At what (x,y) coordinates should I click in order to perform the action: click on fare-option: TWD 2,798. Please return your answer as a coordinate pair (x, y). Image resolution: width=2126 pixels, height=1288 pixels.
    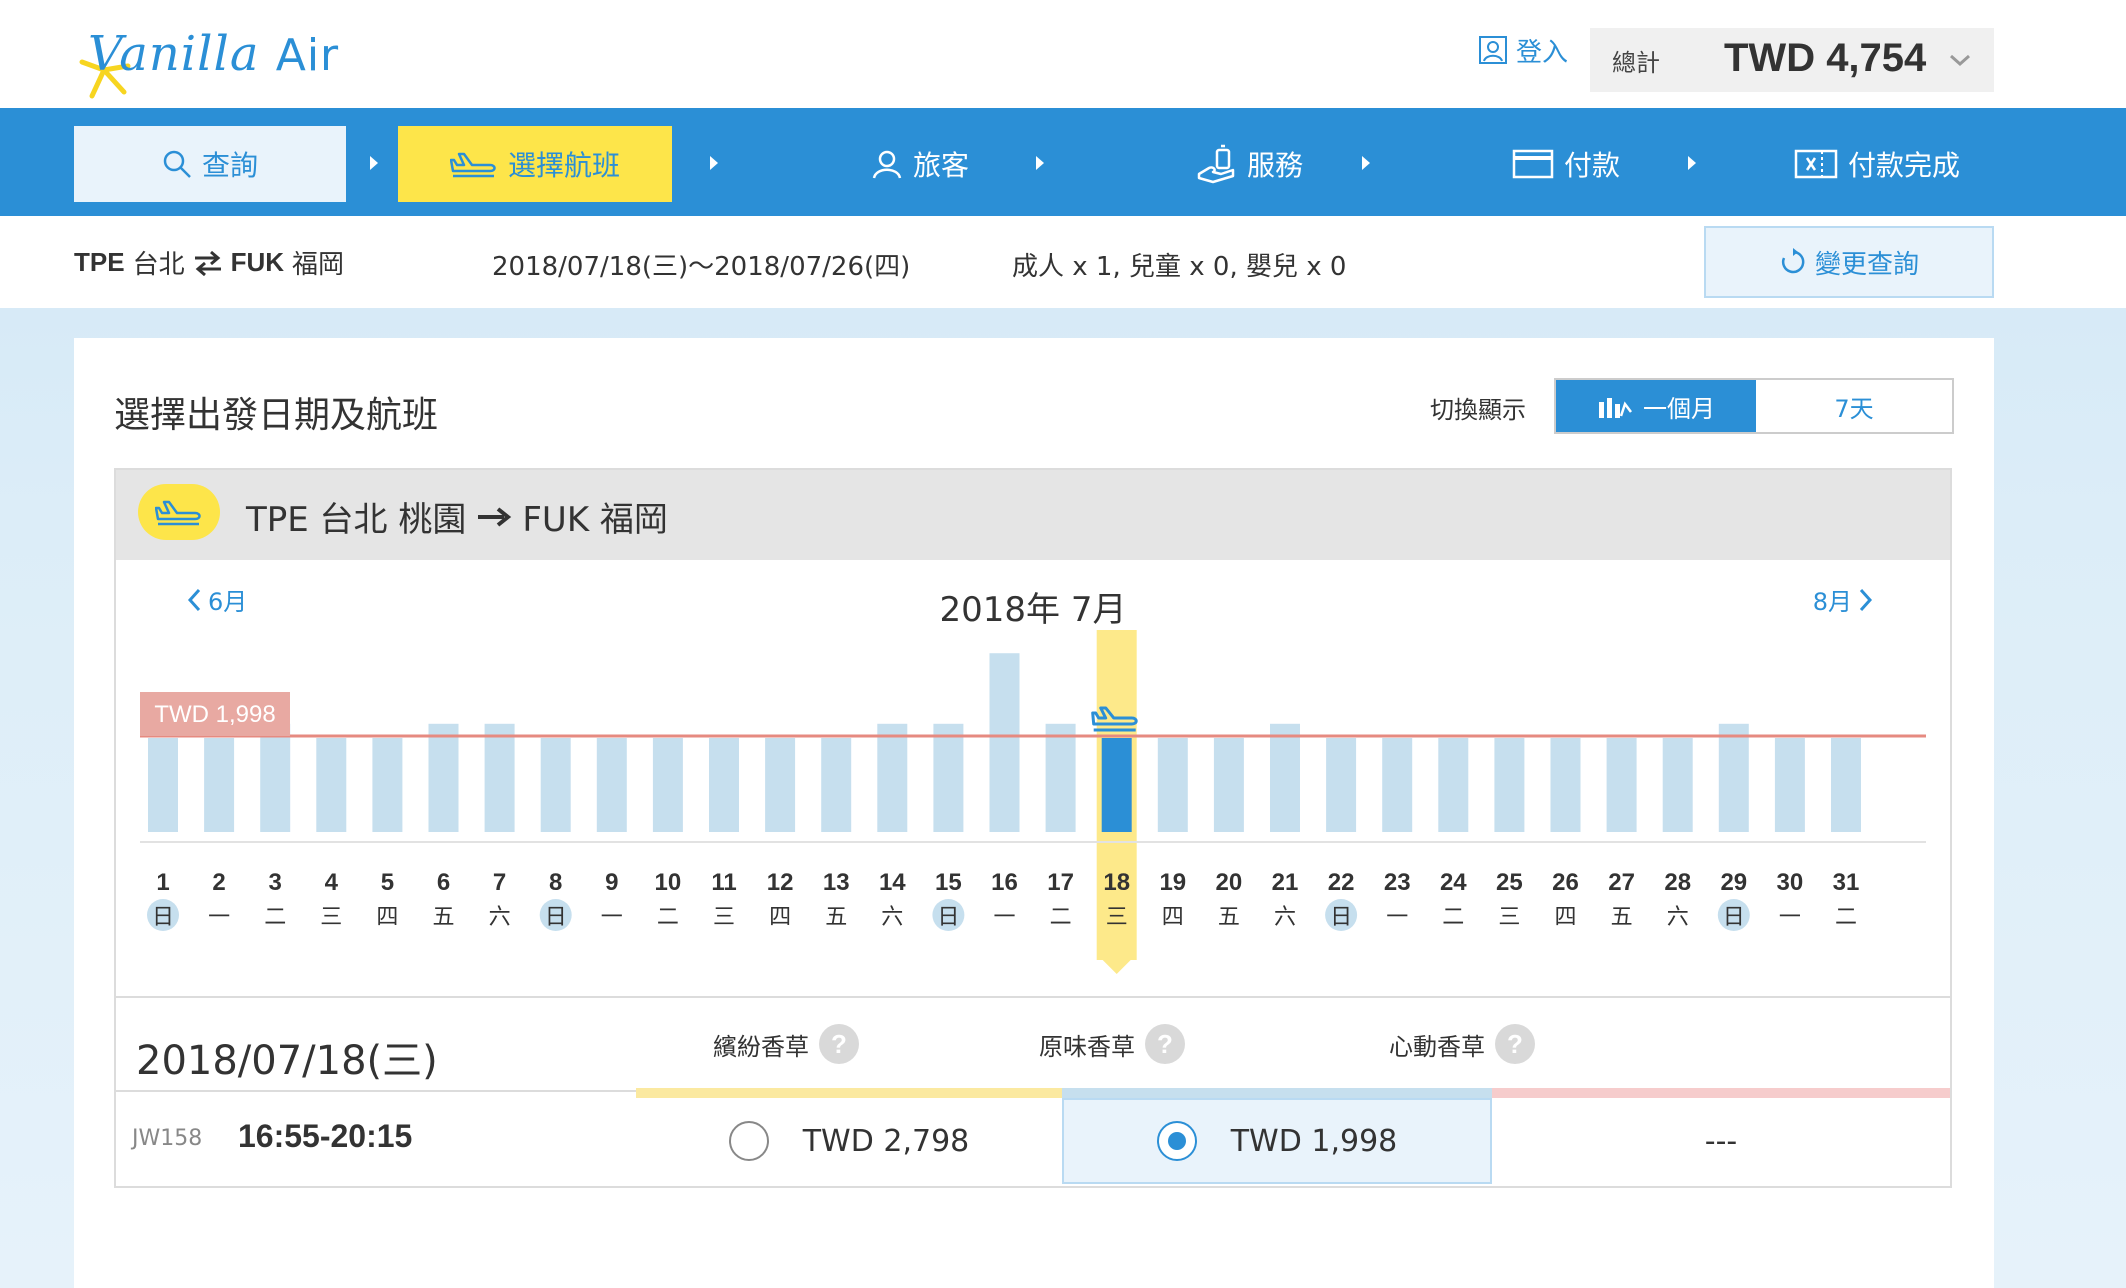
    Looking at the image, I should click on (849, 1141).